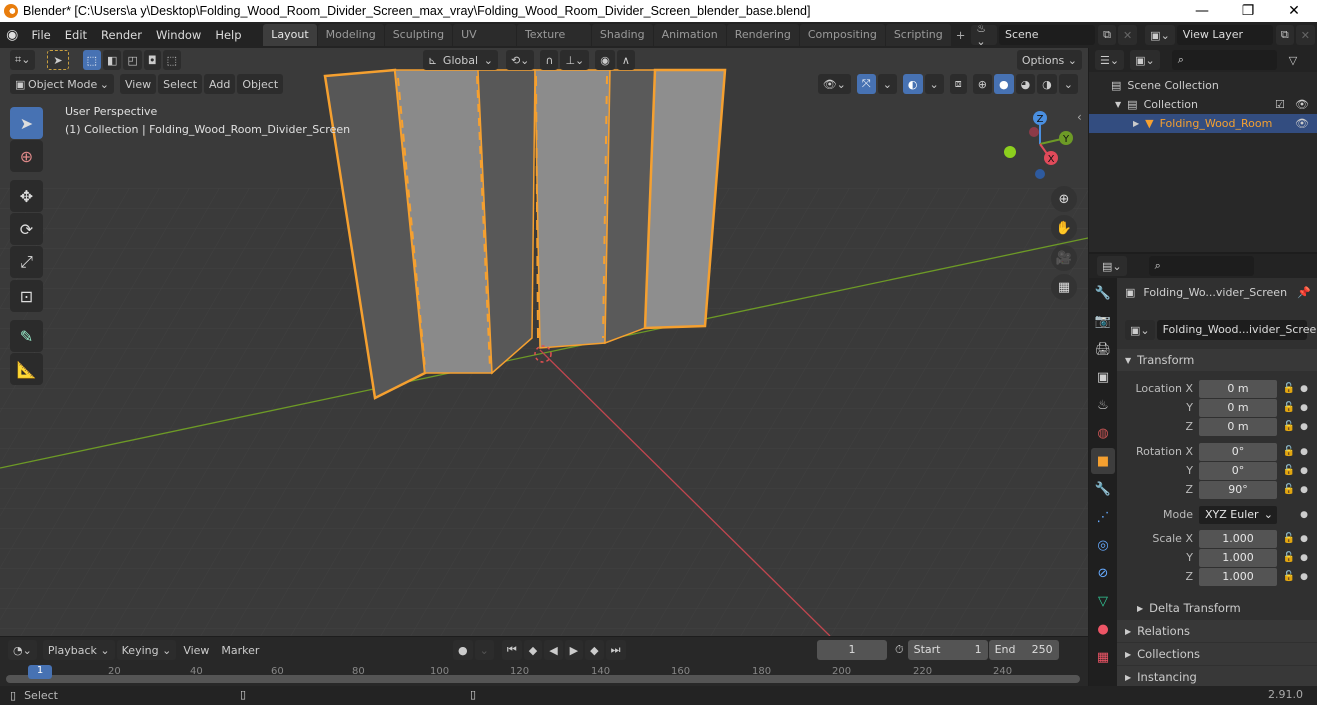 The height and width of the screenshot is (705, 1317). What do you see at coordinates (1103, 405) in the screenshot?
I see `scene-tab-icon: ♨` at bounding box center [1103, 405].